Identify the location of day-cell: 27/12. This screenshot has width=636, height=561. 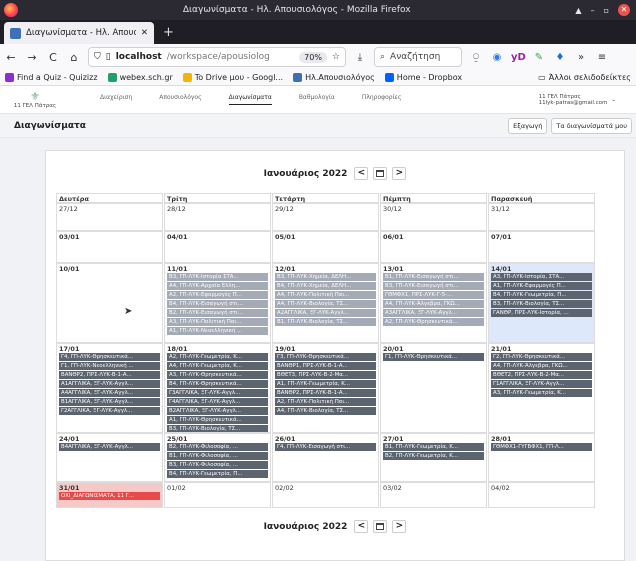
(109, 217).